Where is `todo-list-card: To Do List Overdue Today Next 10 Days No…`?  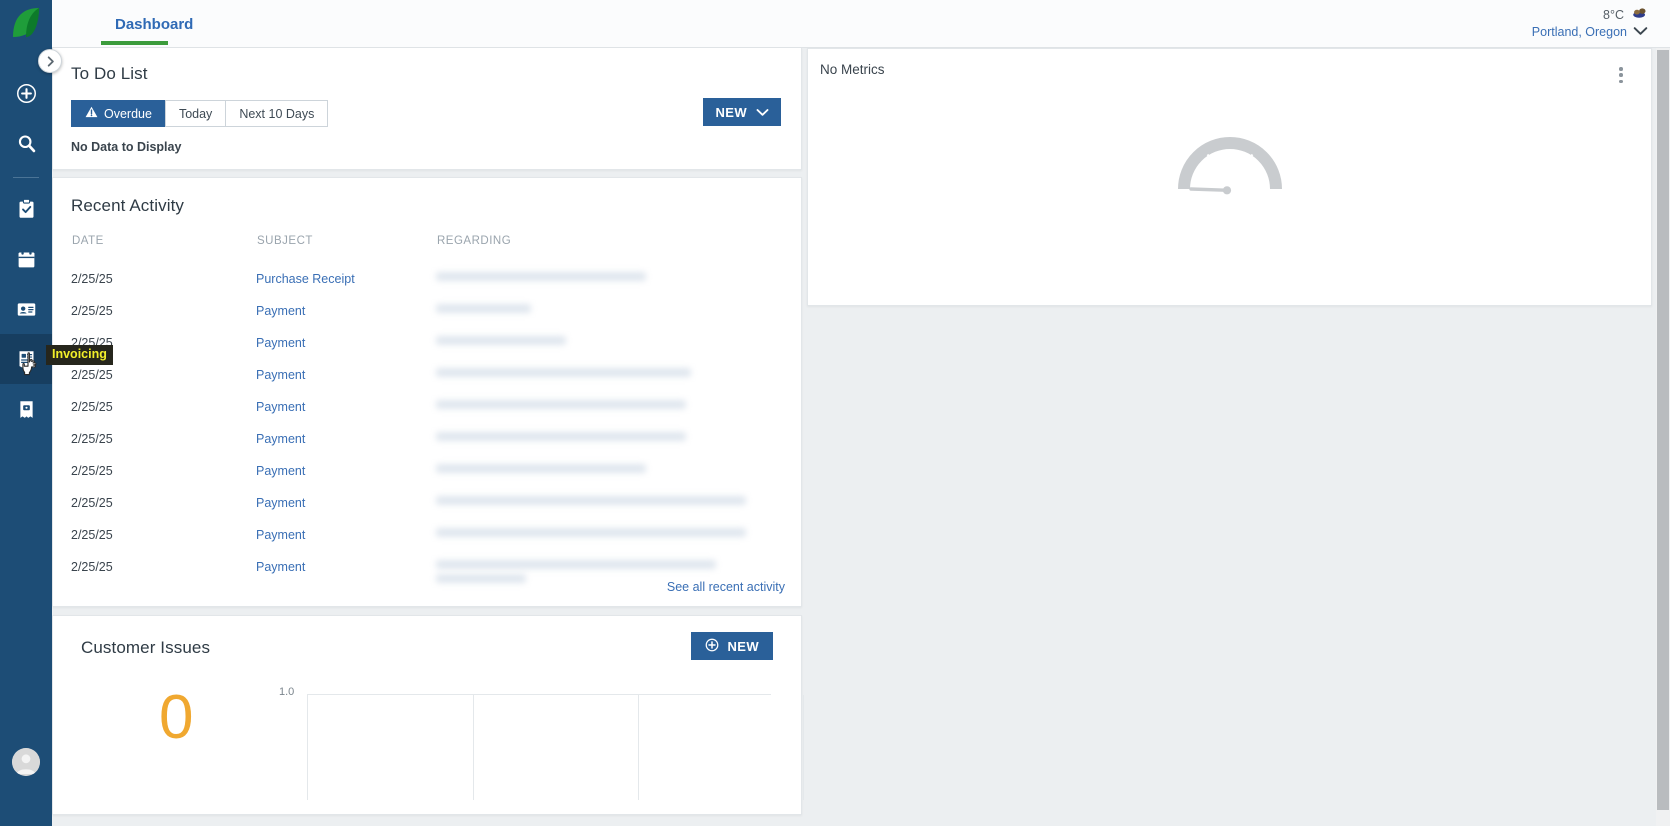
todo-list-card: To Do List Overdue Today Next 10 Days No… is located at coordinates (427, 109).